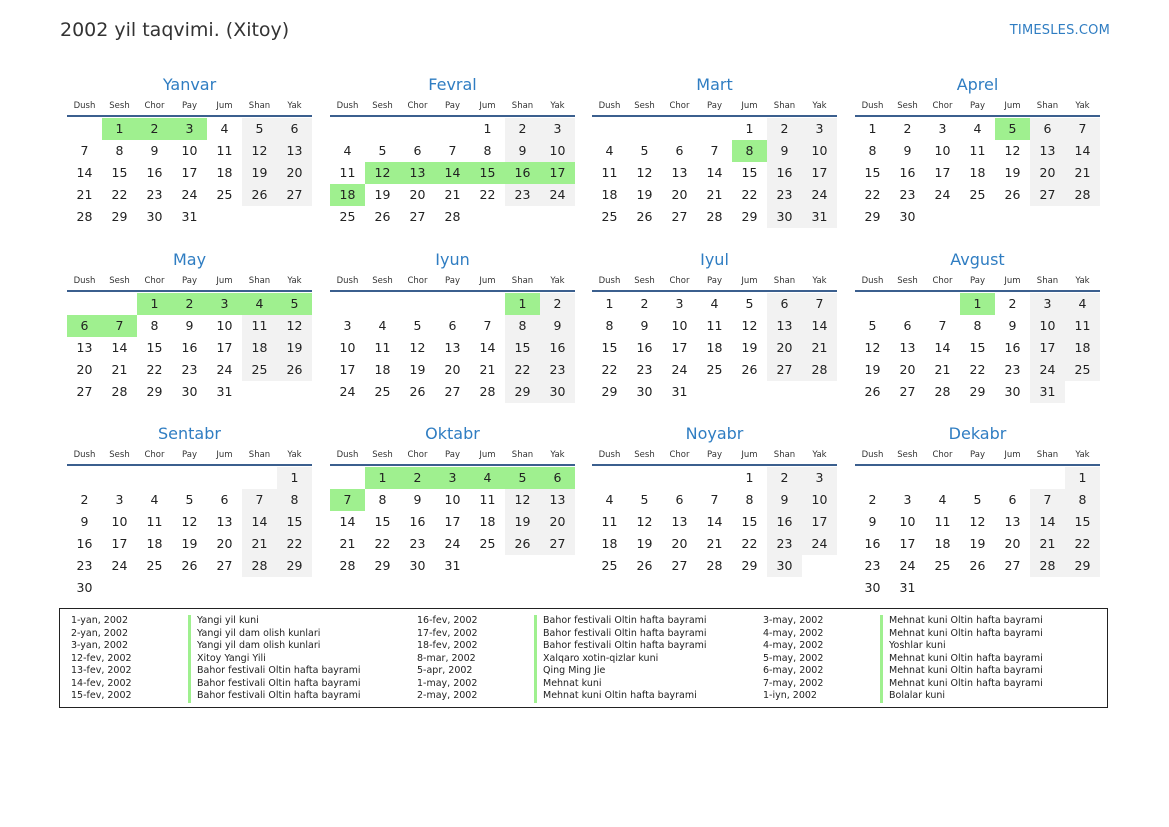  Describe the element at coordinates (942, 369) in the screenshot. I see `day-cell: 21` at that location.